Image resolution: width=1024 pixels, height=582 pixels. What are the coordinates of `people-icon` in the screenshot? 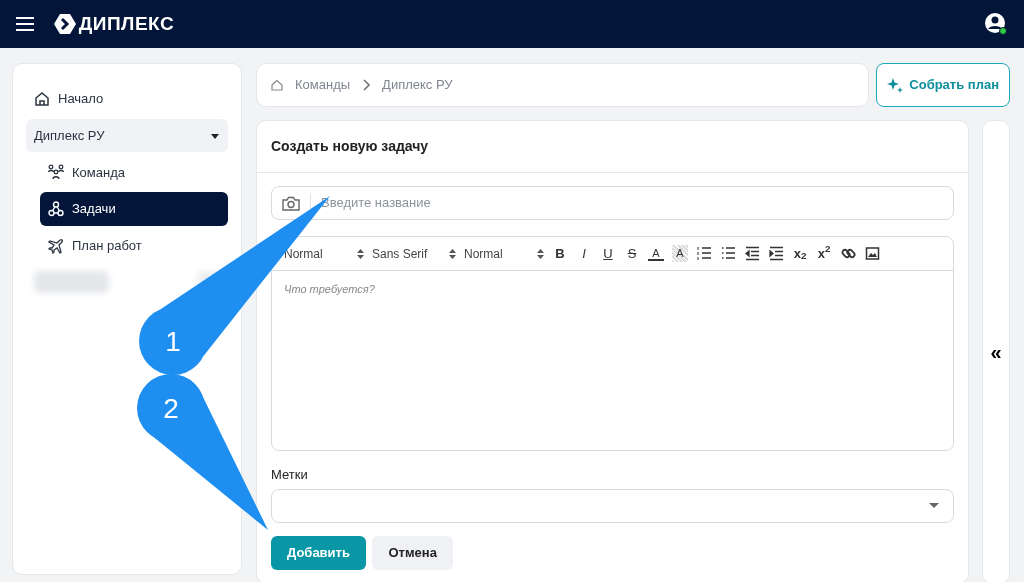 It's located at (56, 172).